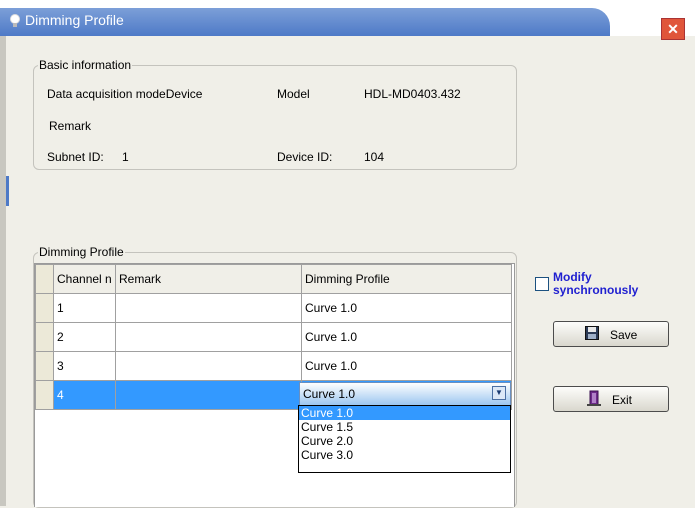 The image size is (695, 508). I want to click on channel-cell: 2, so click(84, 337).